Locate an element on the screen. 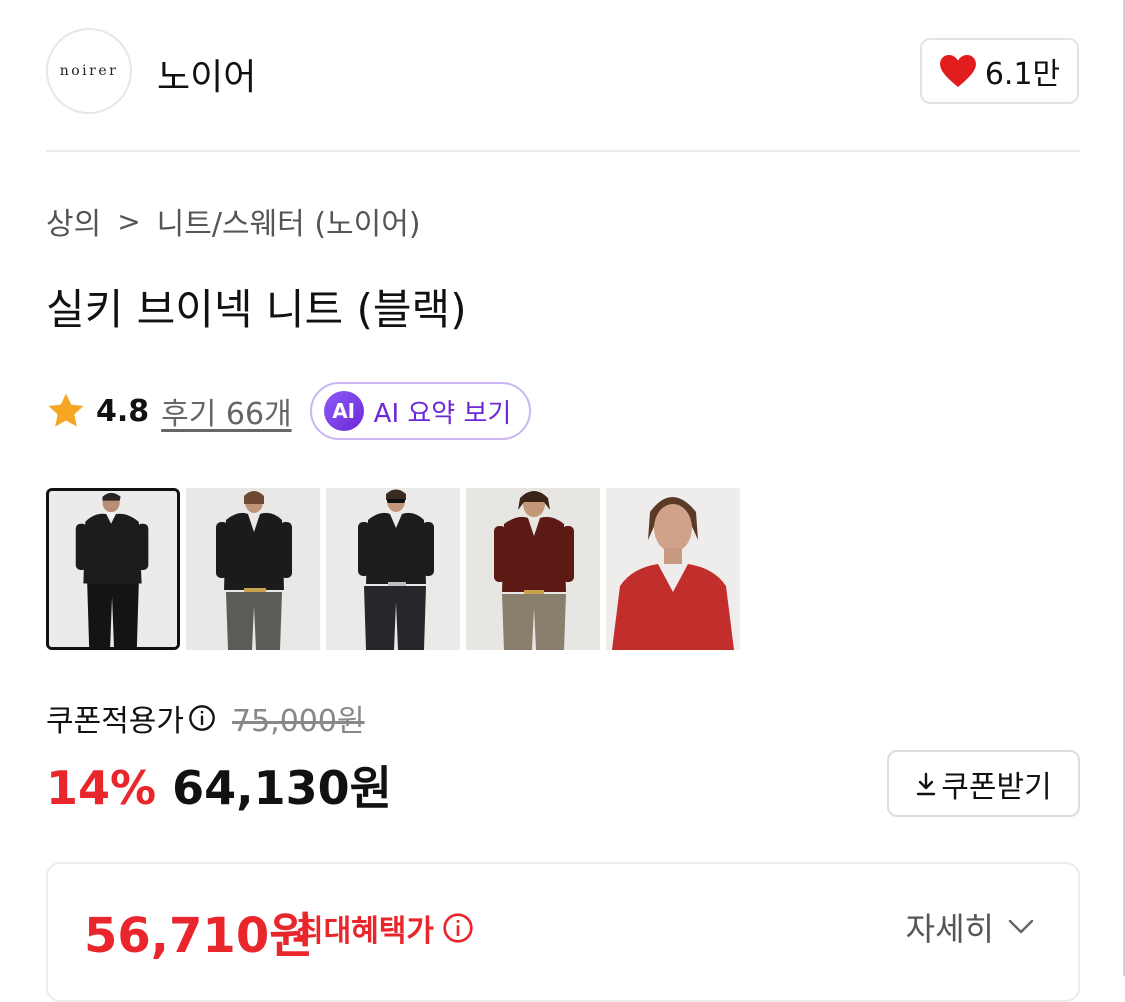 This screenshot has width=1125, height=1002. thumbnail-image-burgundy-knit is located at coordinates (533, 569).